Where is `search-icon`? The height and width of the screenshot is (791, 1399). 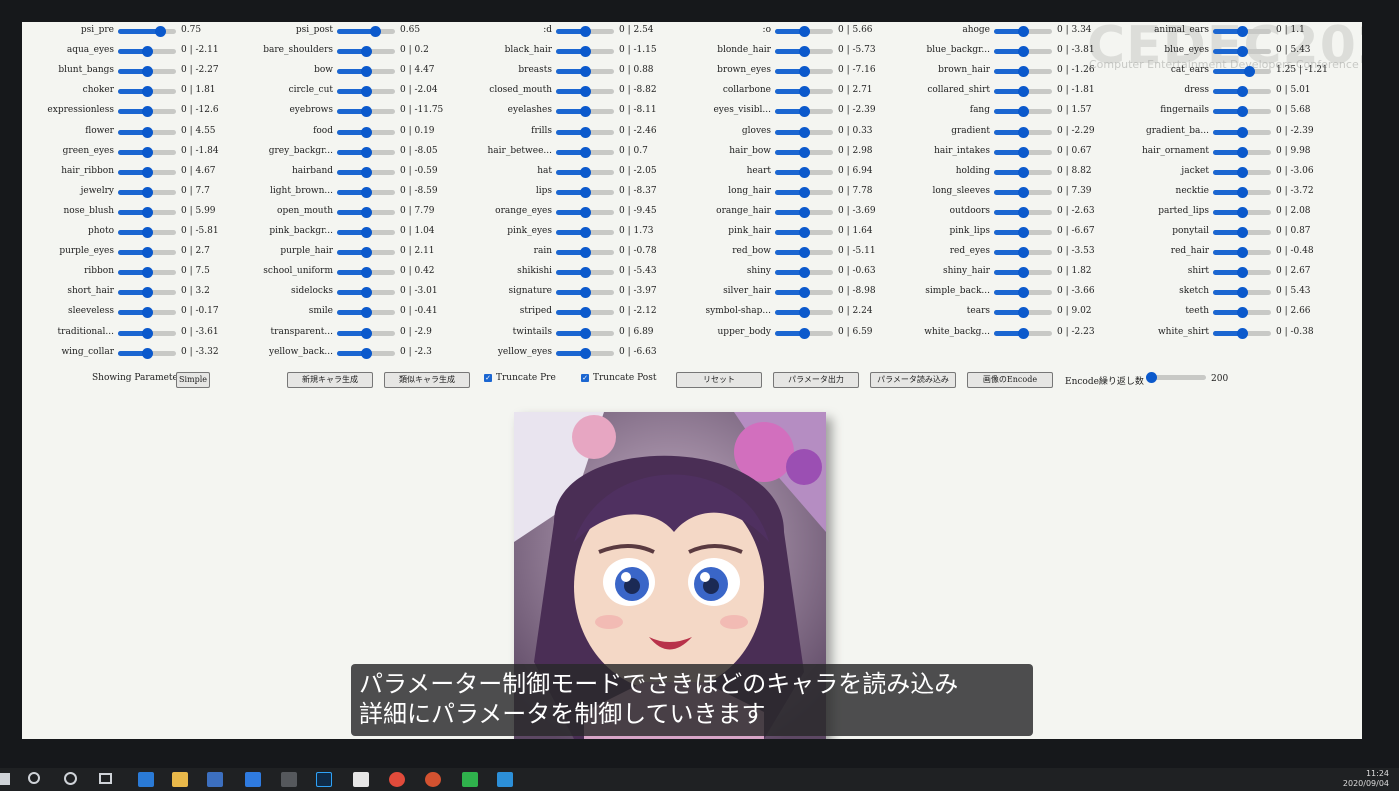 search-icon is located at coordinates (34, 778).